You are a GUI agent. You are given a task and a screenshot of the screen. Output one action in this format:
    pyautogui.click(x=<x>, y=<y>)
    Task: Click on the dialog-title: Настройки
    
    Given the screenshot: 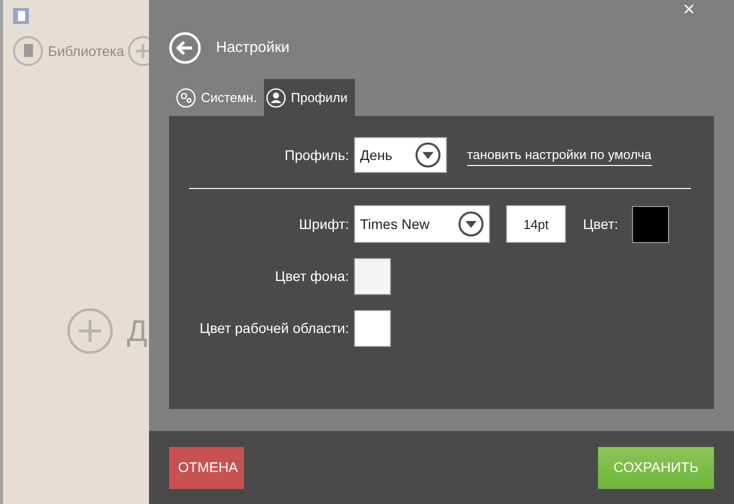 What is the action you would take?
    pyautogui.click(x=253, y=48)
    